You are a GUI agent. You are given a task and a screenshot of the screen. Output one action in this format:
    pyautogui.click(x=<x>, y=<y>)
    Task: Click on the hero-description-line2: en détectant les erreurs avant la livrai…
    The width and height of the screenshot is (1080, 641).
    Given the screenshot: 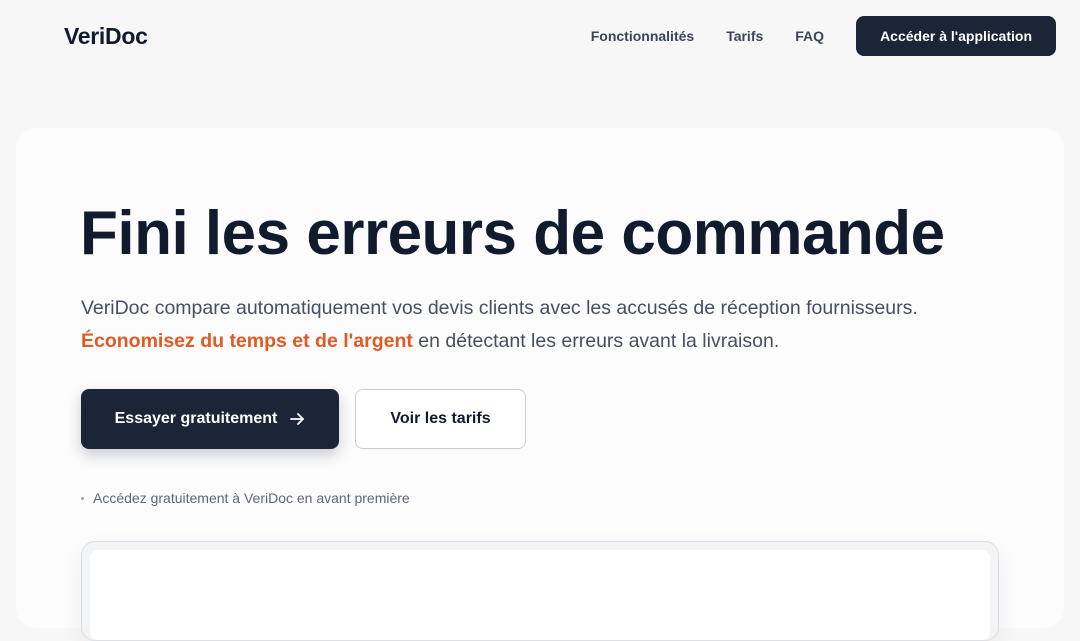 What is the action you would take?
    pyautogui.click(x=596, y=341)
    